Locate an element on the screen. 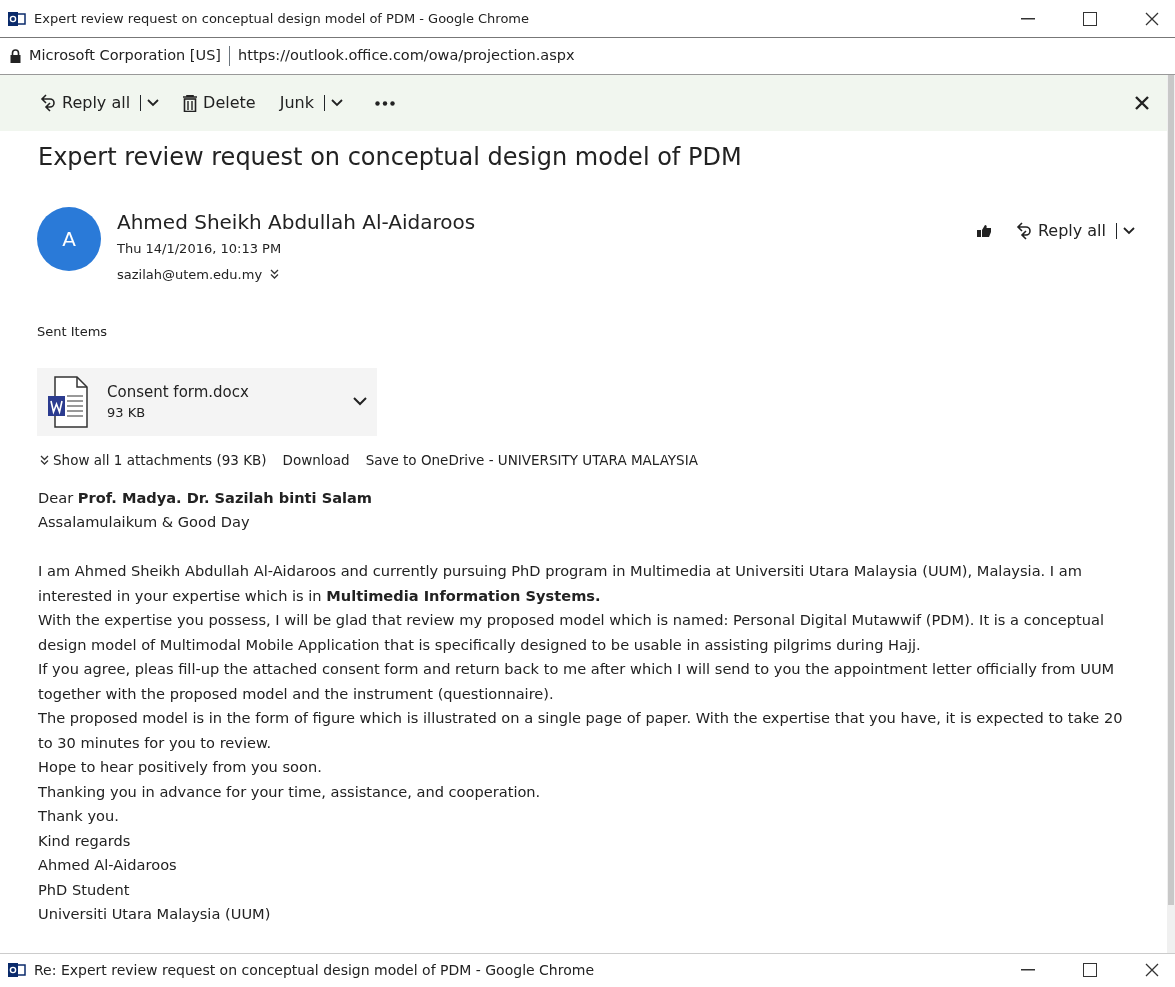 This screenshot has height=987, width=1175. attachment-name: Consent form.docx is located at coordinates (178, 392).